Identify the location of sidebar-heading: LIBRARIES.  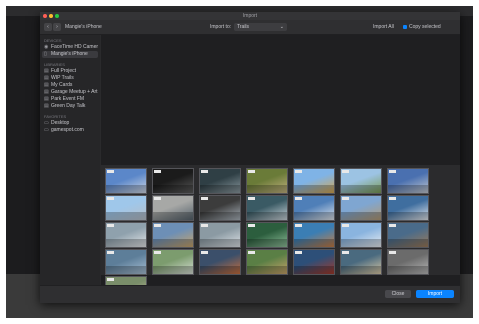
(54, 64).